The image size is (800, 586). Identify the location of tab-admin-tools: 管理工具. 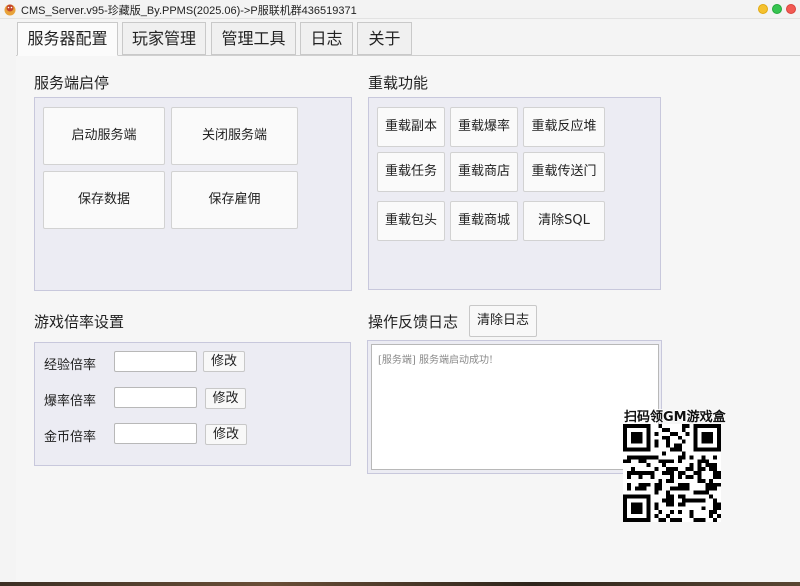
(253, 38).